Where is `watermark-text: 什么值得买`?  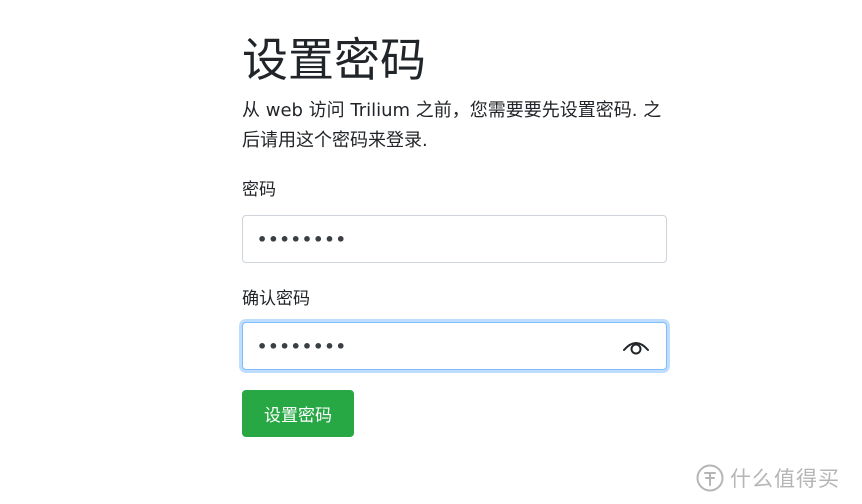 watermark-text: 什么值得买 is located at coordinates (785, 479).